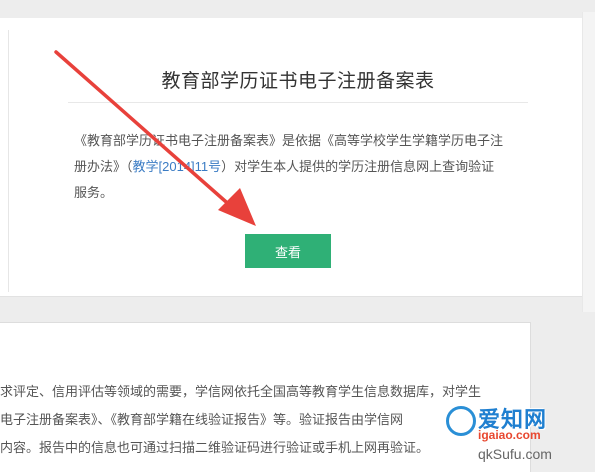 Image resolution: width=595 pixels, height=472 pixels. I want to click on watermark-url: igaiao.com, so click(509, 435).